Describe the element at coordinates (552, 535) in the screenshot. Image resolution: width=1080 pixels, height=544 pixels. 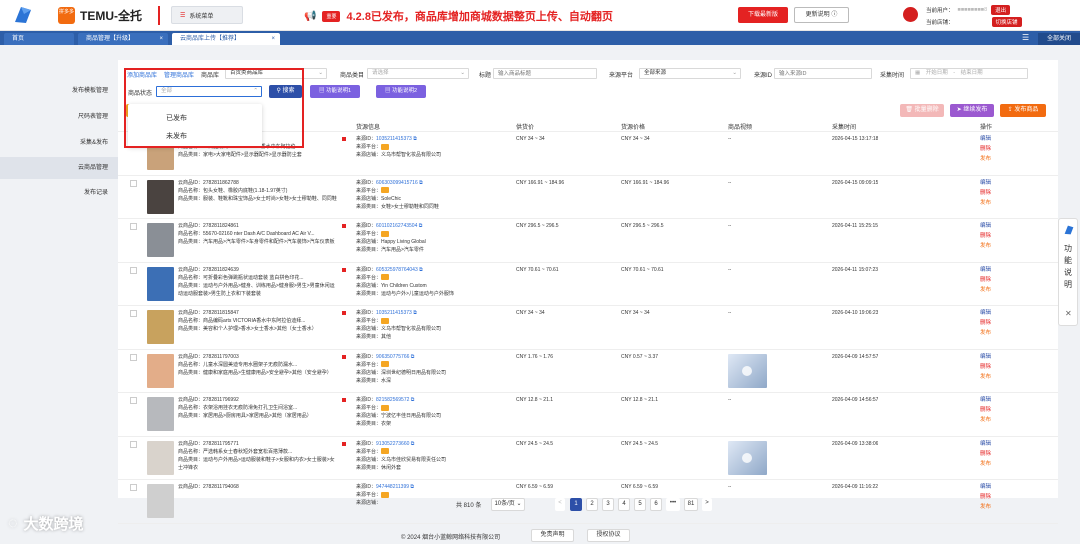
I see `disclaimer-button: 免责声明` at that location.